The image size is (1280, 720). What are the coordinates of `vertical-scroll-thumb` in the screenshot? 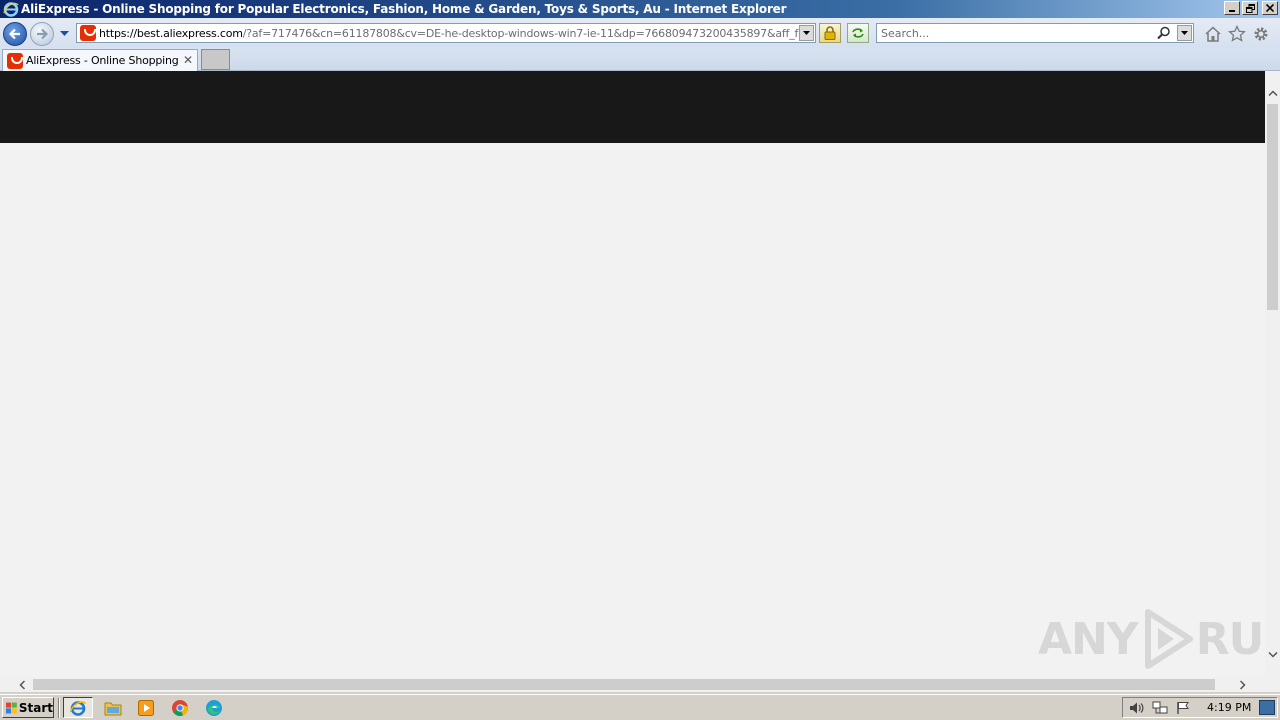 It's located at (1272, 207).